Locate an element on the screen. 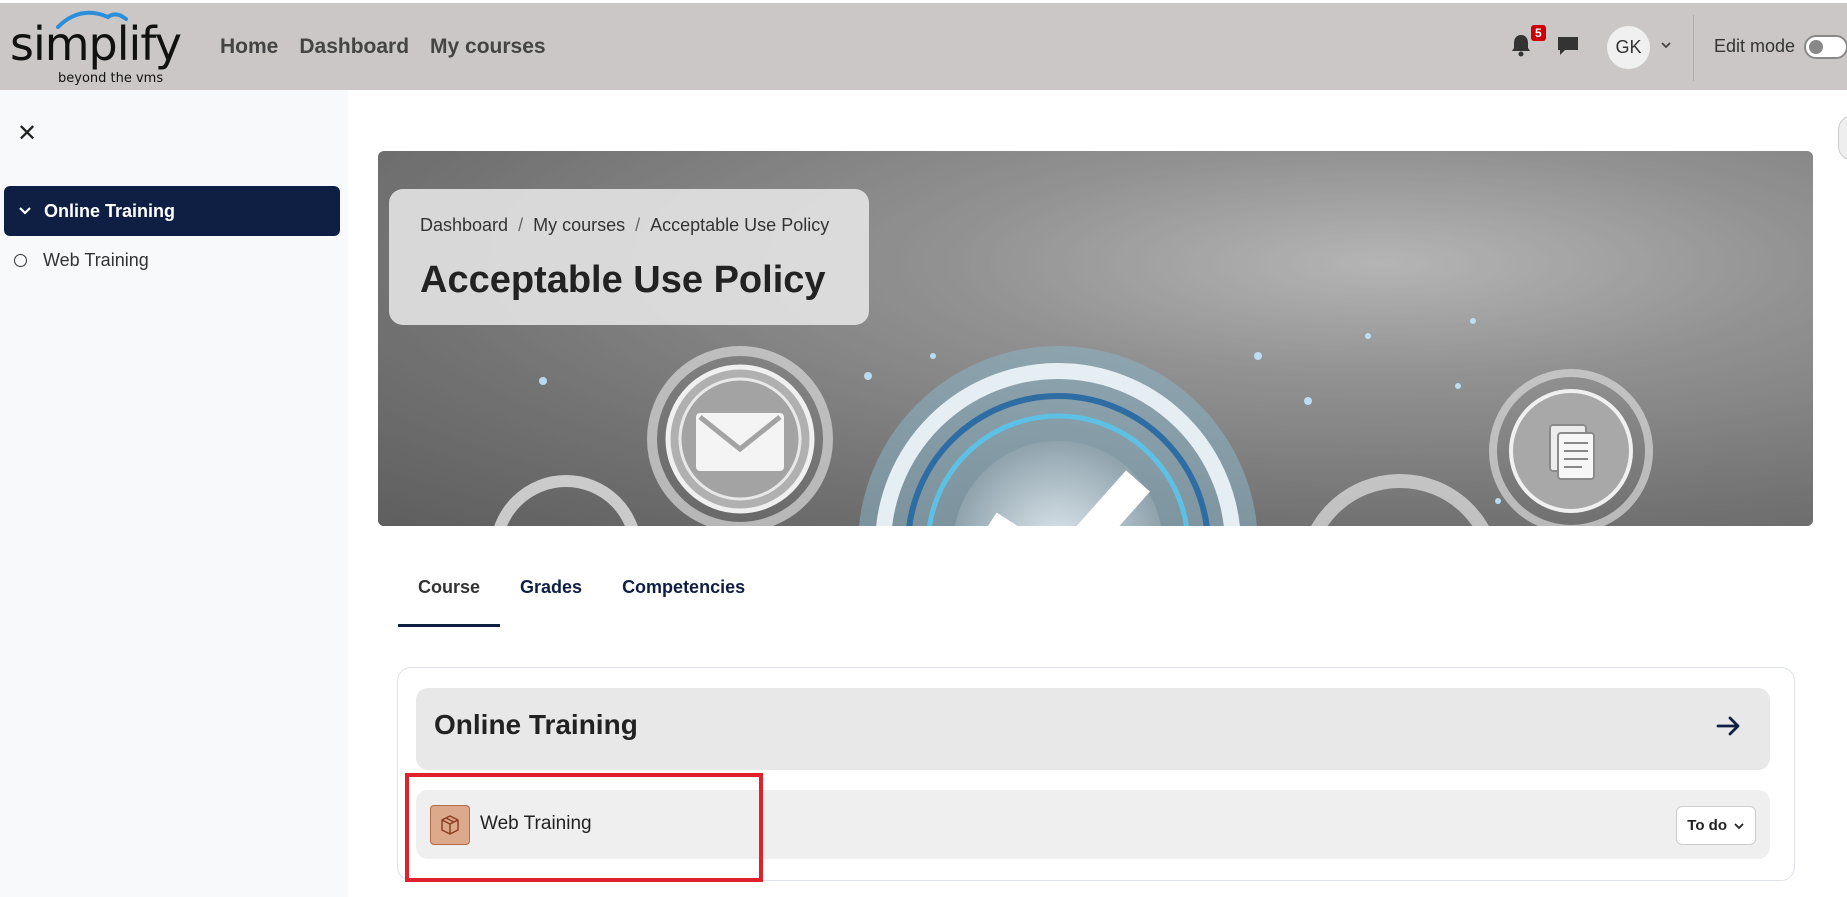 The height and width of the screenshot is (897, 1847). edit-mode-label: Edit mode is located at coordinates (1755, 46).